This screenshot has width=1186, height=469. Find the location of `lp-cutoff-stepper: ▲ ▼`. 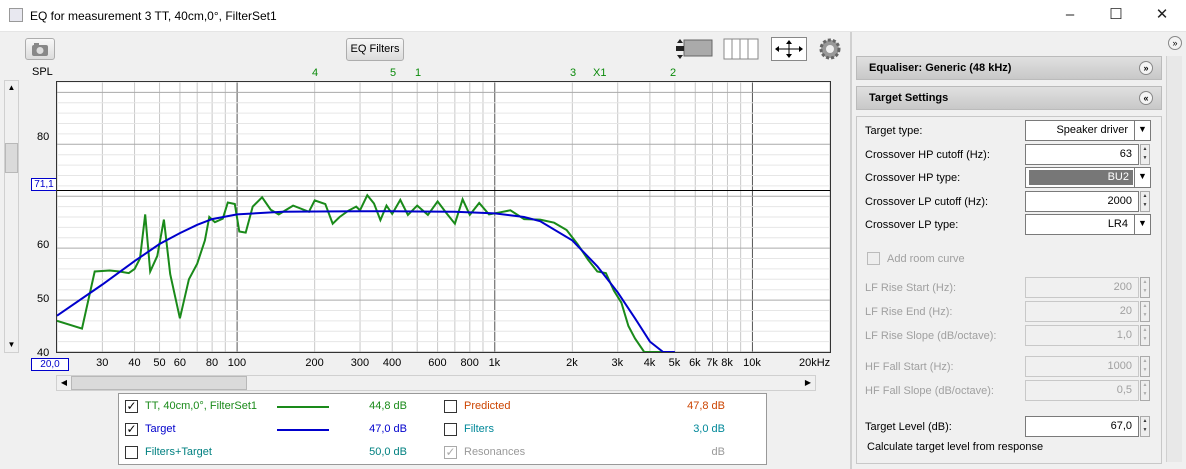

lp-cutoff-stepper: ▲ ▼ is located at coordinates (1145, 201).